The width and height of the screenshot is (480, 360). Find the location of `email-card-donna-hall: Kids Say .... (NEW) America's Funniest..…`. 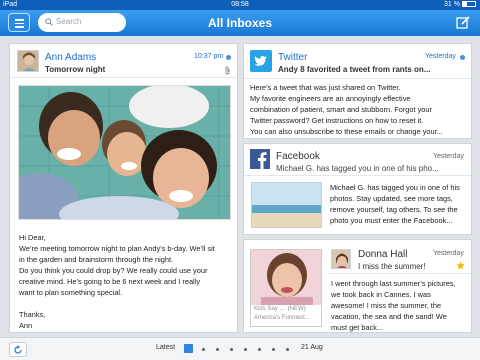

email-card-donna-hall: Kids Say .... (NEW) America's Funniest..… is located at coordinates (357, 286).